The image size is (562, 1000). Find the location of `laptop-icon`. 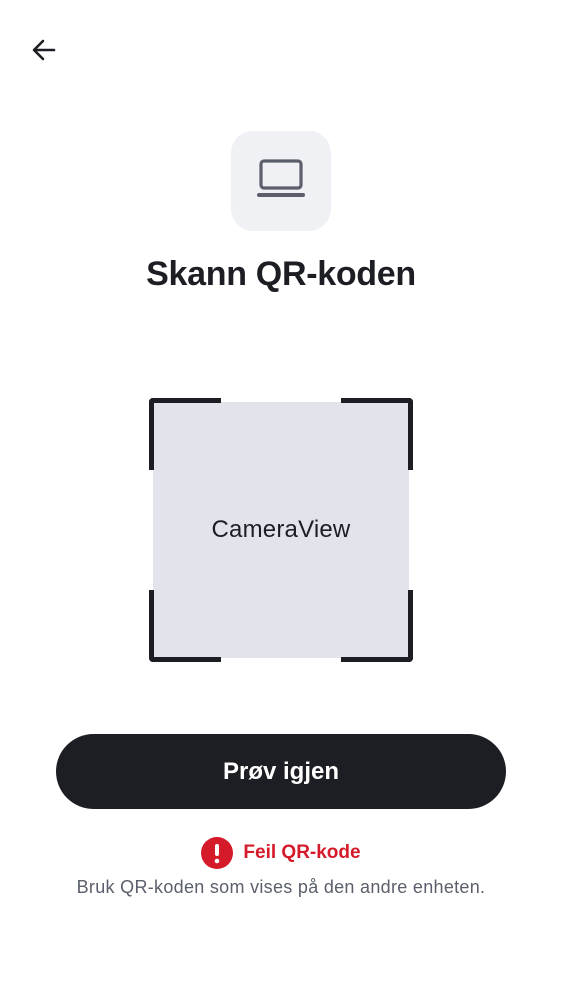

laptop-icon is located at coordinates (281, 181).